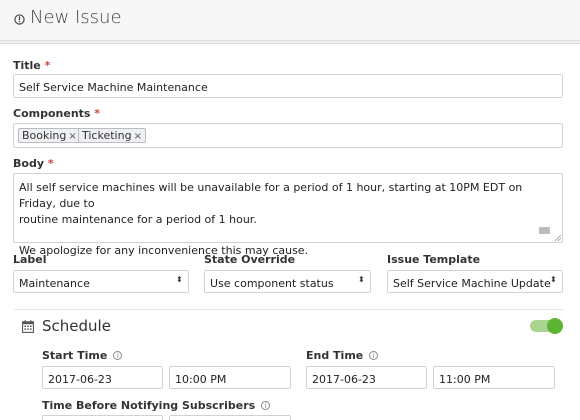  Describe the element at coordinates (76, 326) in the screenshot. I see `schedule-title: Schedule` at that location.